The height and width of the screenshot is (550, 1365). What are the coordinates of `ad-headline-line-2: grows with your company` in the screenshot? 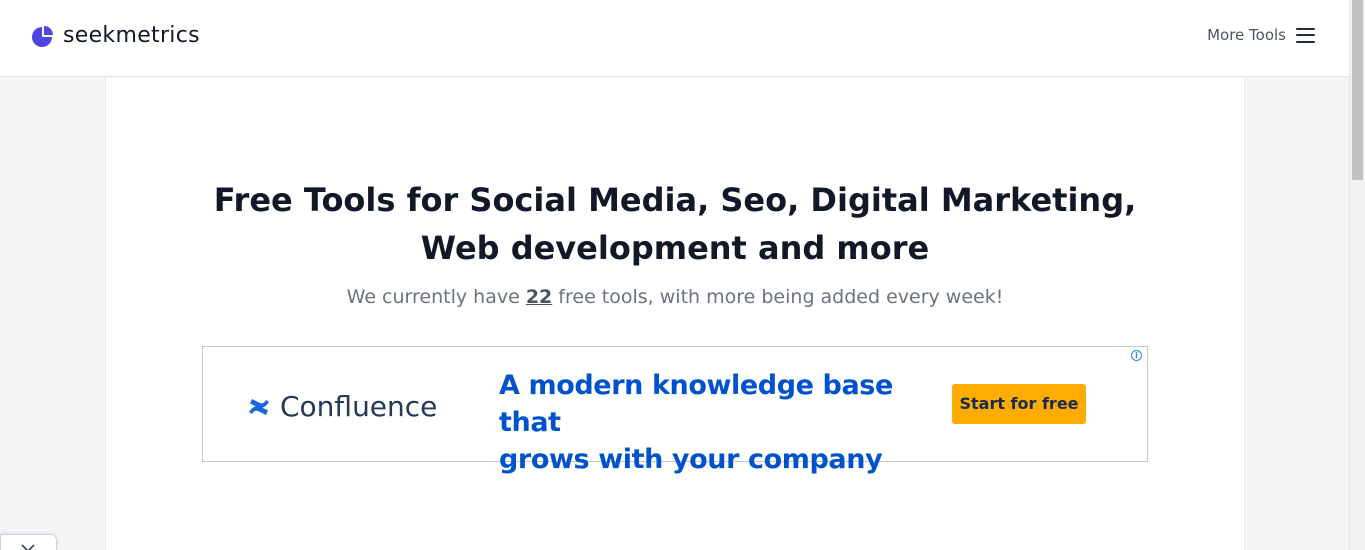 It's located at (691, 459).